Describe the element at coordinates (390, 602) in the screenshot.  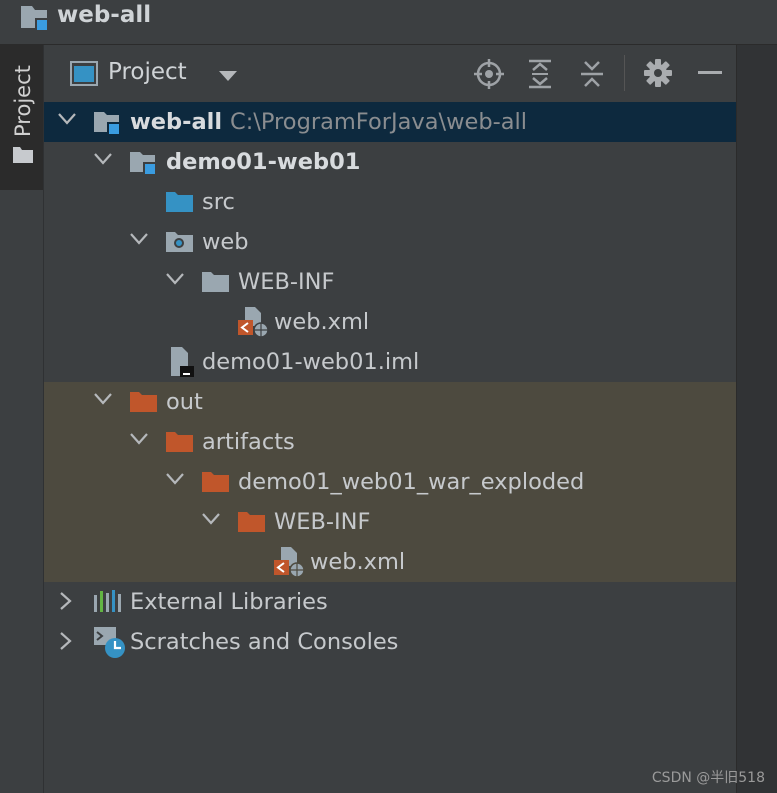
I see `tree-row-external-libraries: External Libraries` at that location.